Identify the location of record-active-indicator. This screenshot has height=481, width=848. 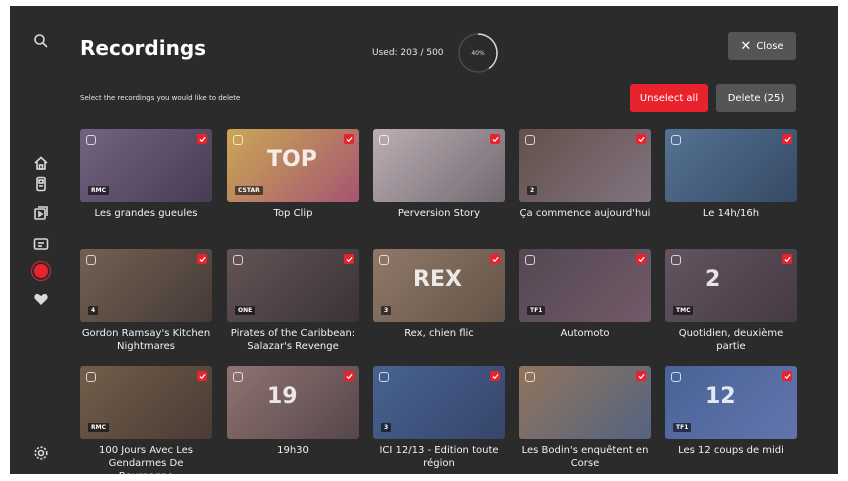
(41, 271).